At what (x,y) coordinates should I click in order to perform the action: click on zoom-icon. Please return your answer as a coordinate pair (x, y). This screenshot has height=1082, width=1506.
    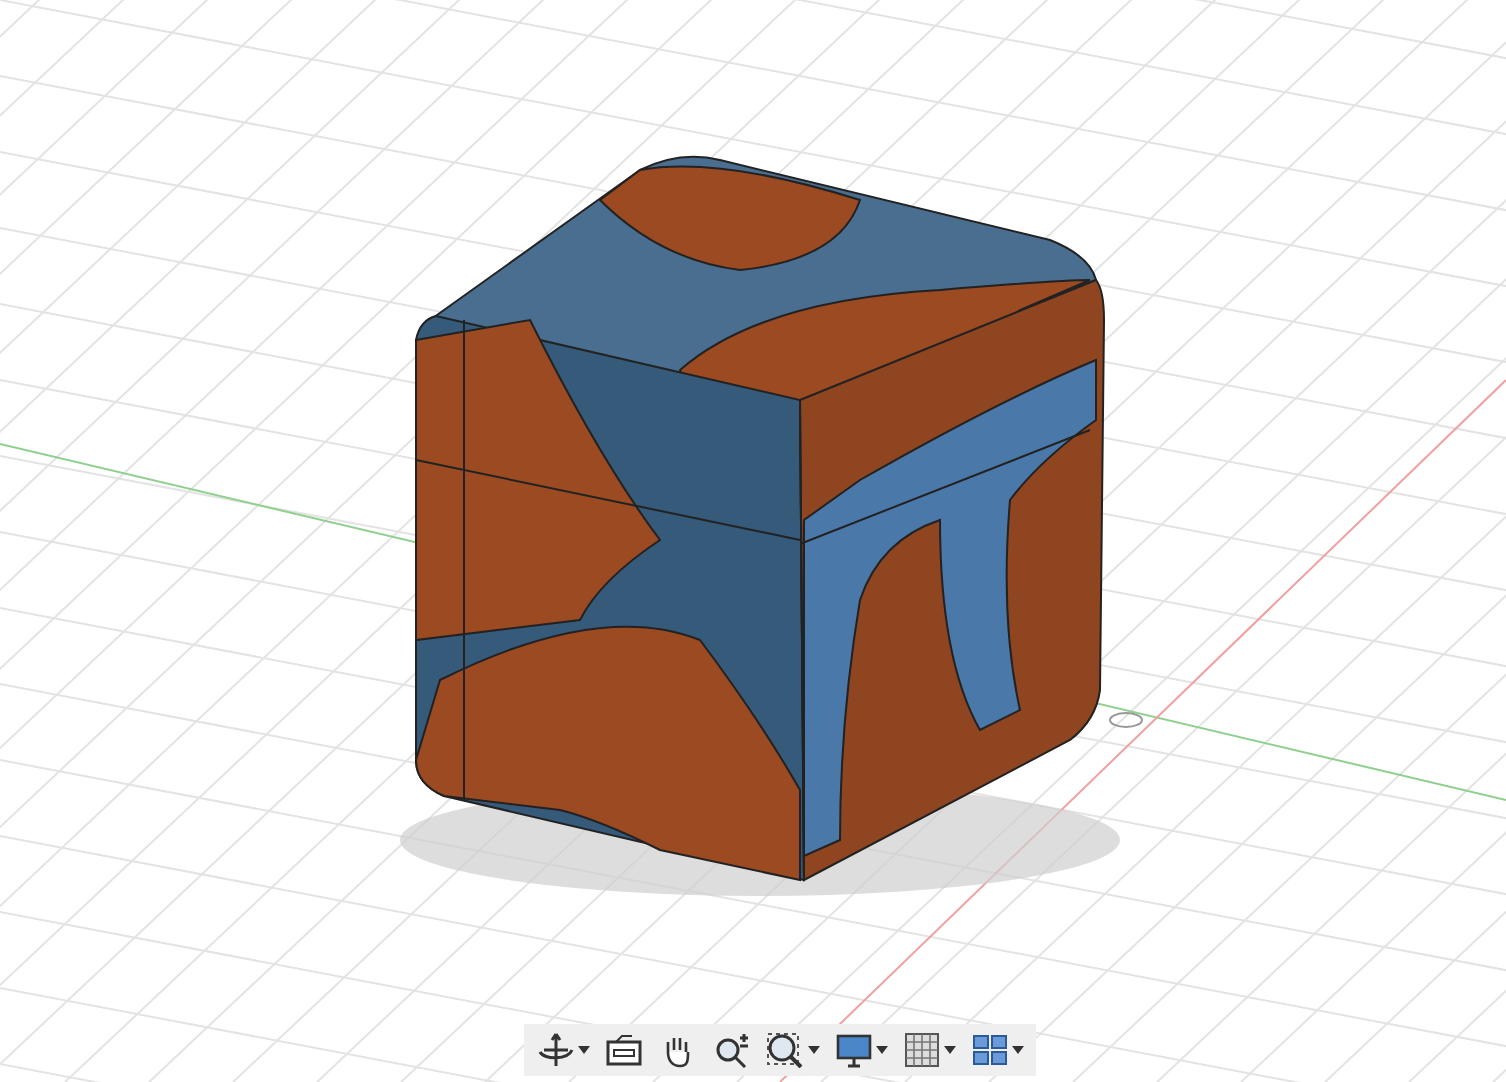
    Looking at the image, I should click on (732, 1050).